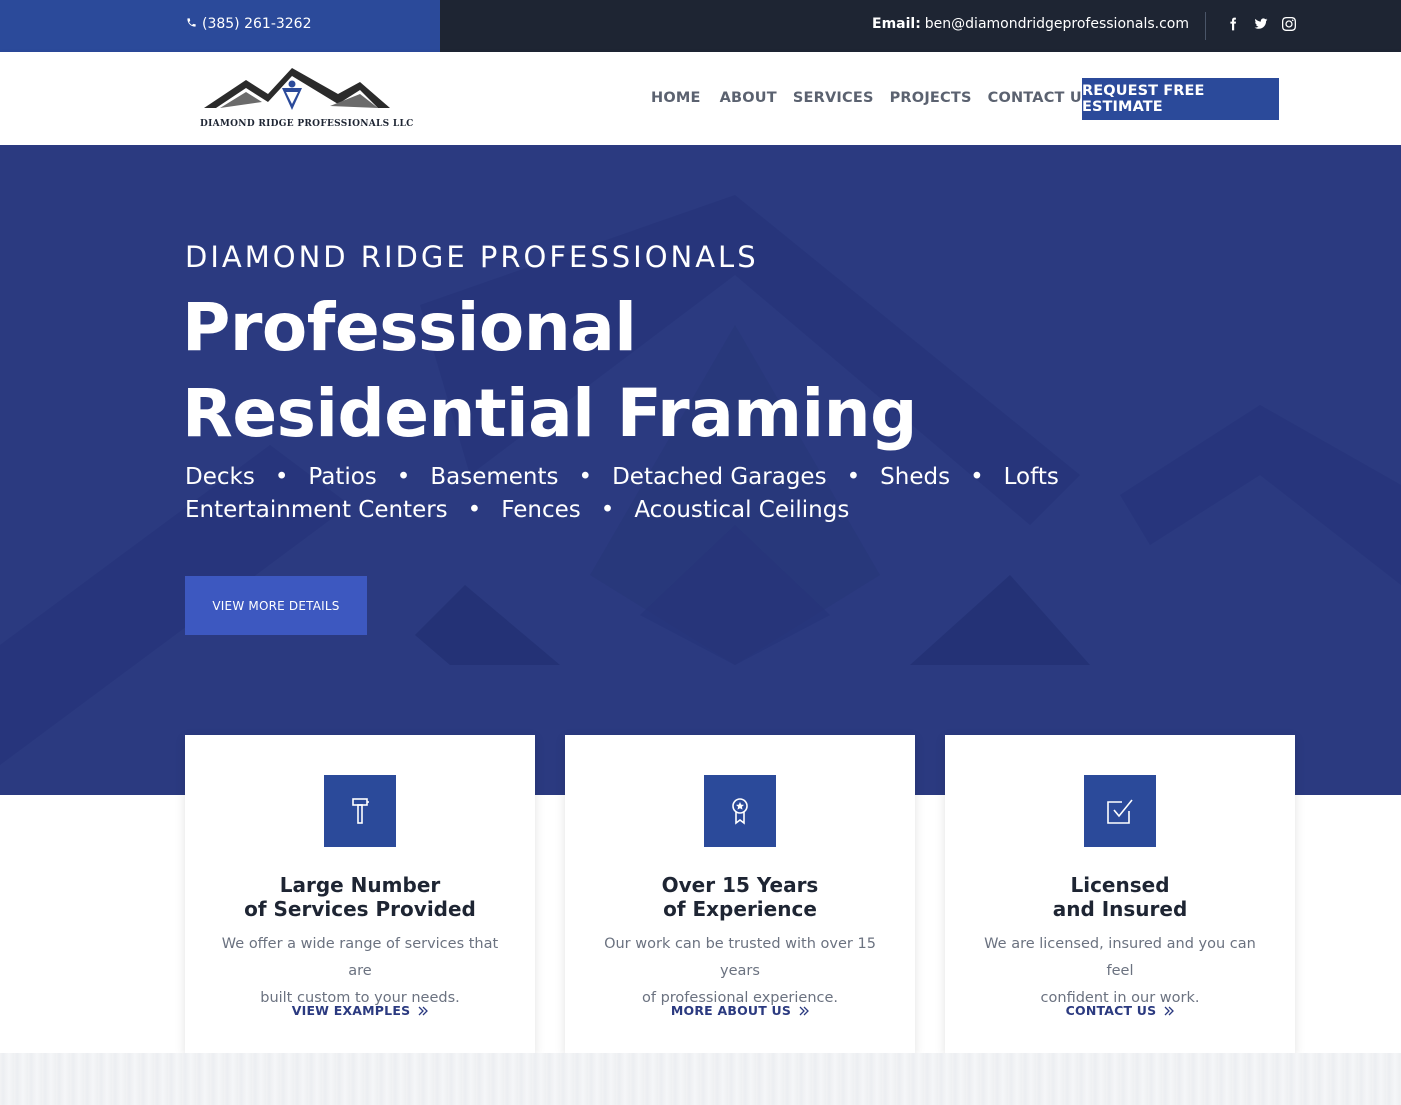  Describe the element at coordinates (740, 909) in the screenshot. I see `card-title-line2: of Experience` at that location.